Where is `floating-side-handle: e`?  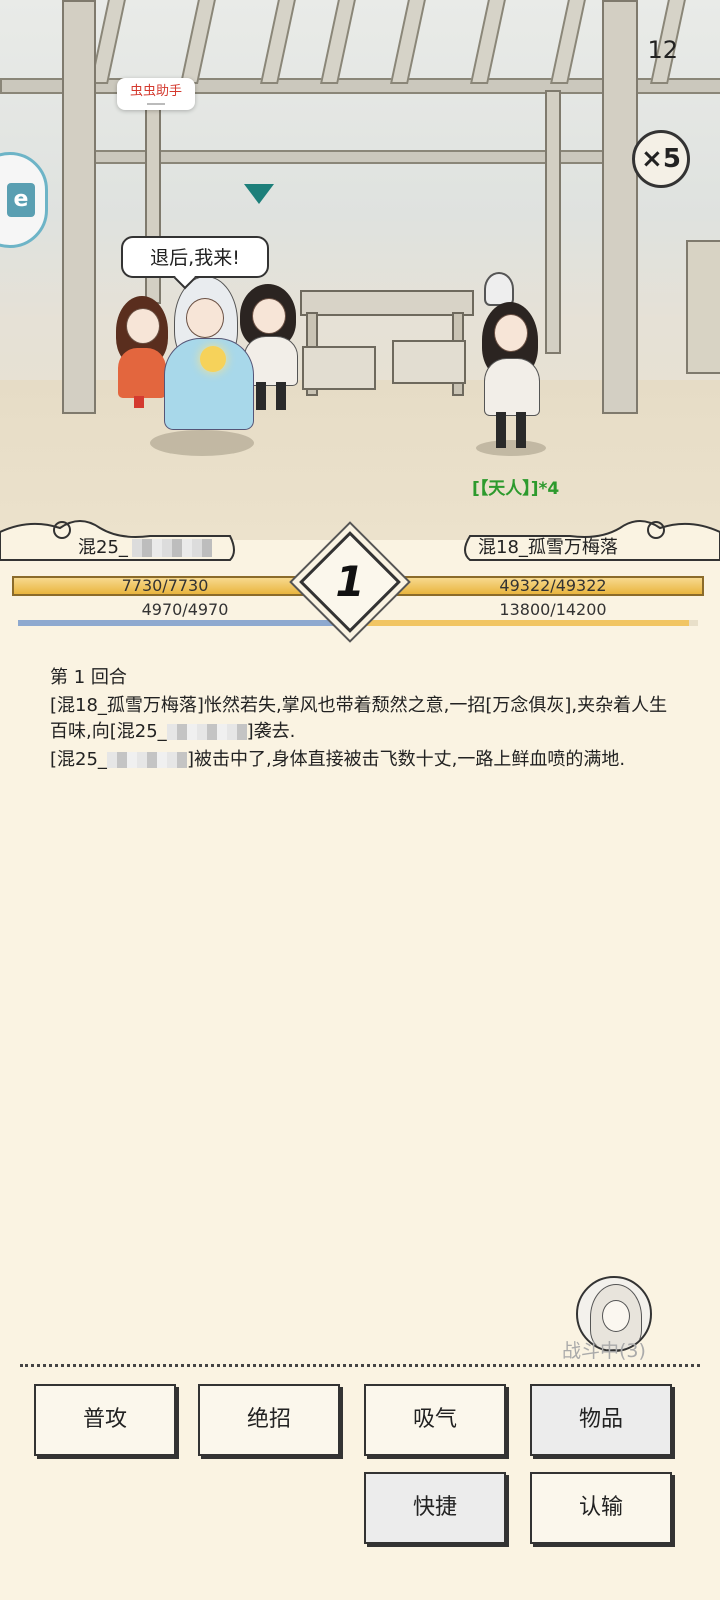 floating-side-handle: e is located at coordinates (24, 200).